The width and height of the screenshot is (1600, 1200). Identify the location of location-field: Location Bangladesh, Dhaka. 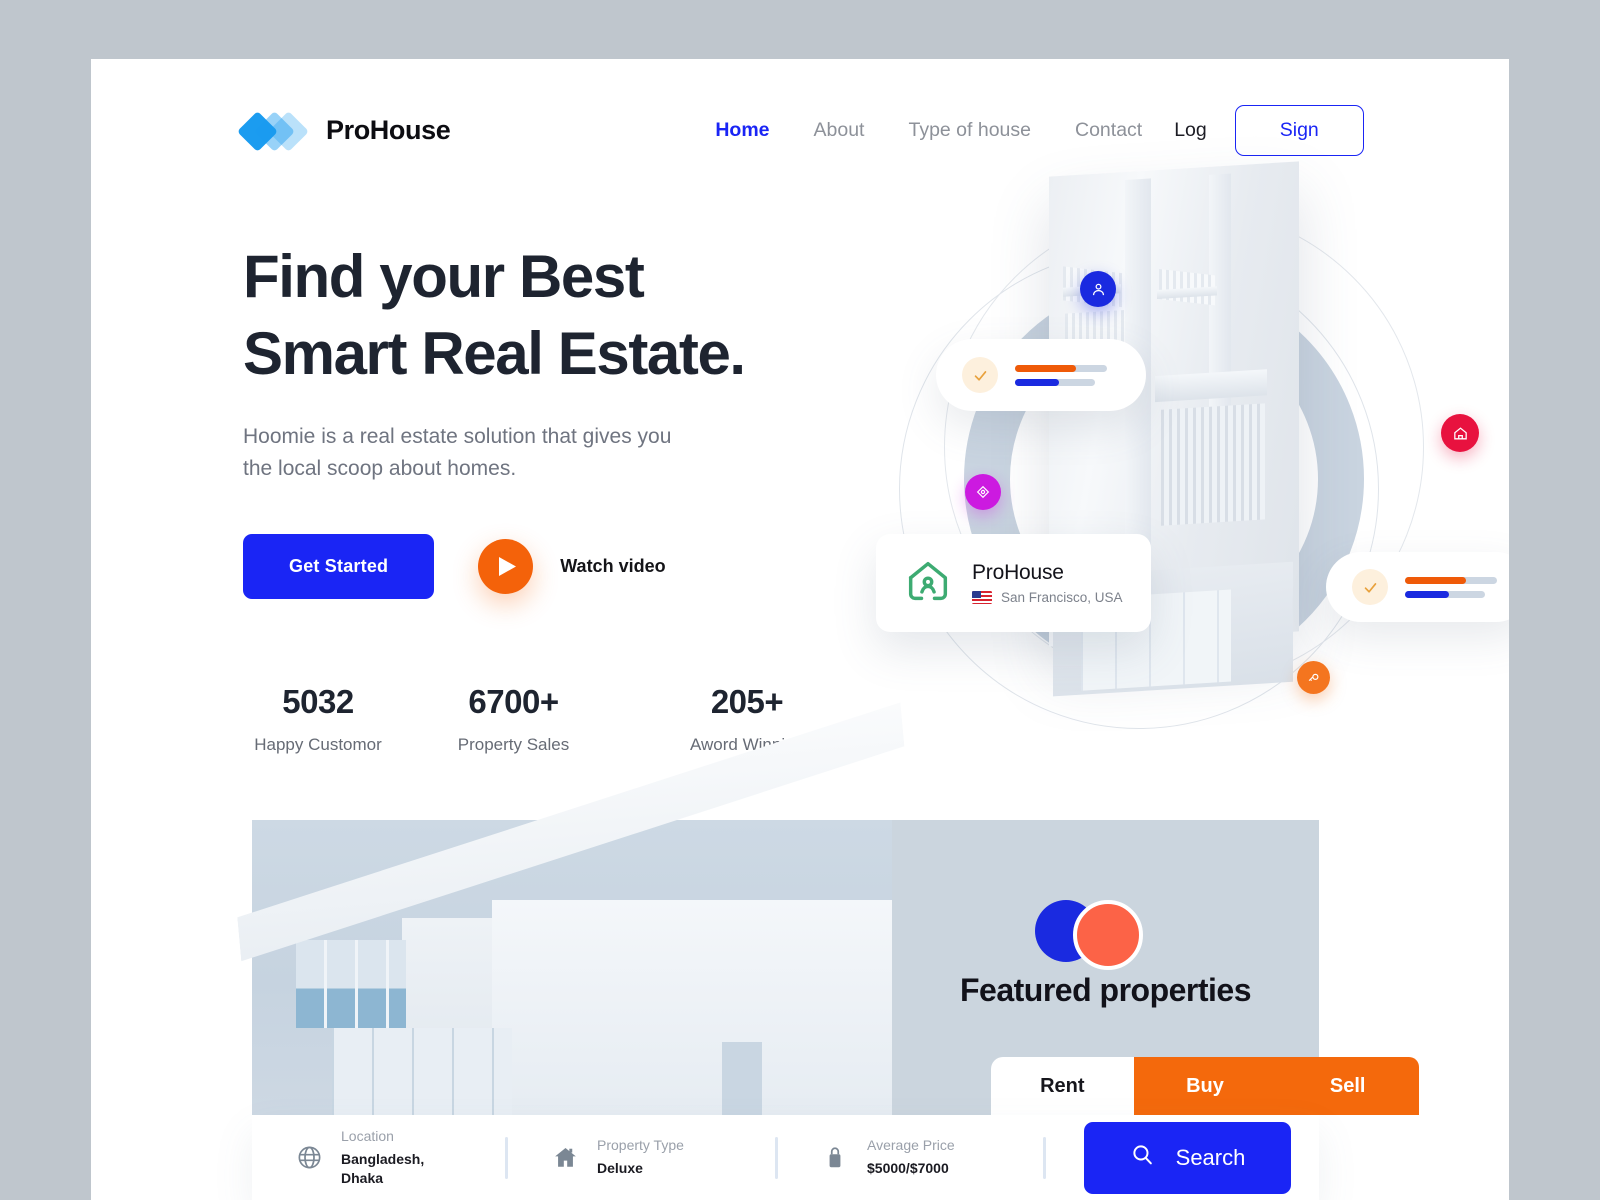
(378, 1157).